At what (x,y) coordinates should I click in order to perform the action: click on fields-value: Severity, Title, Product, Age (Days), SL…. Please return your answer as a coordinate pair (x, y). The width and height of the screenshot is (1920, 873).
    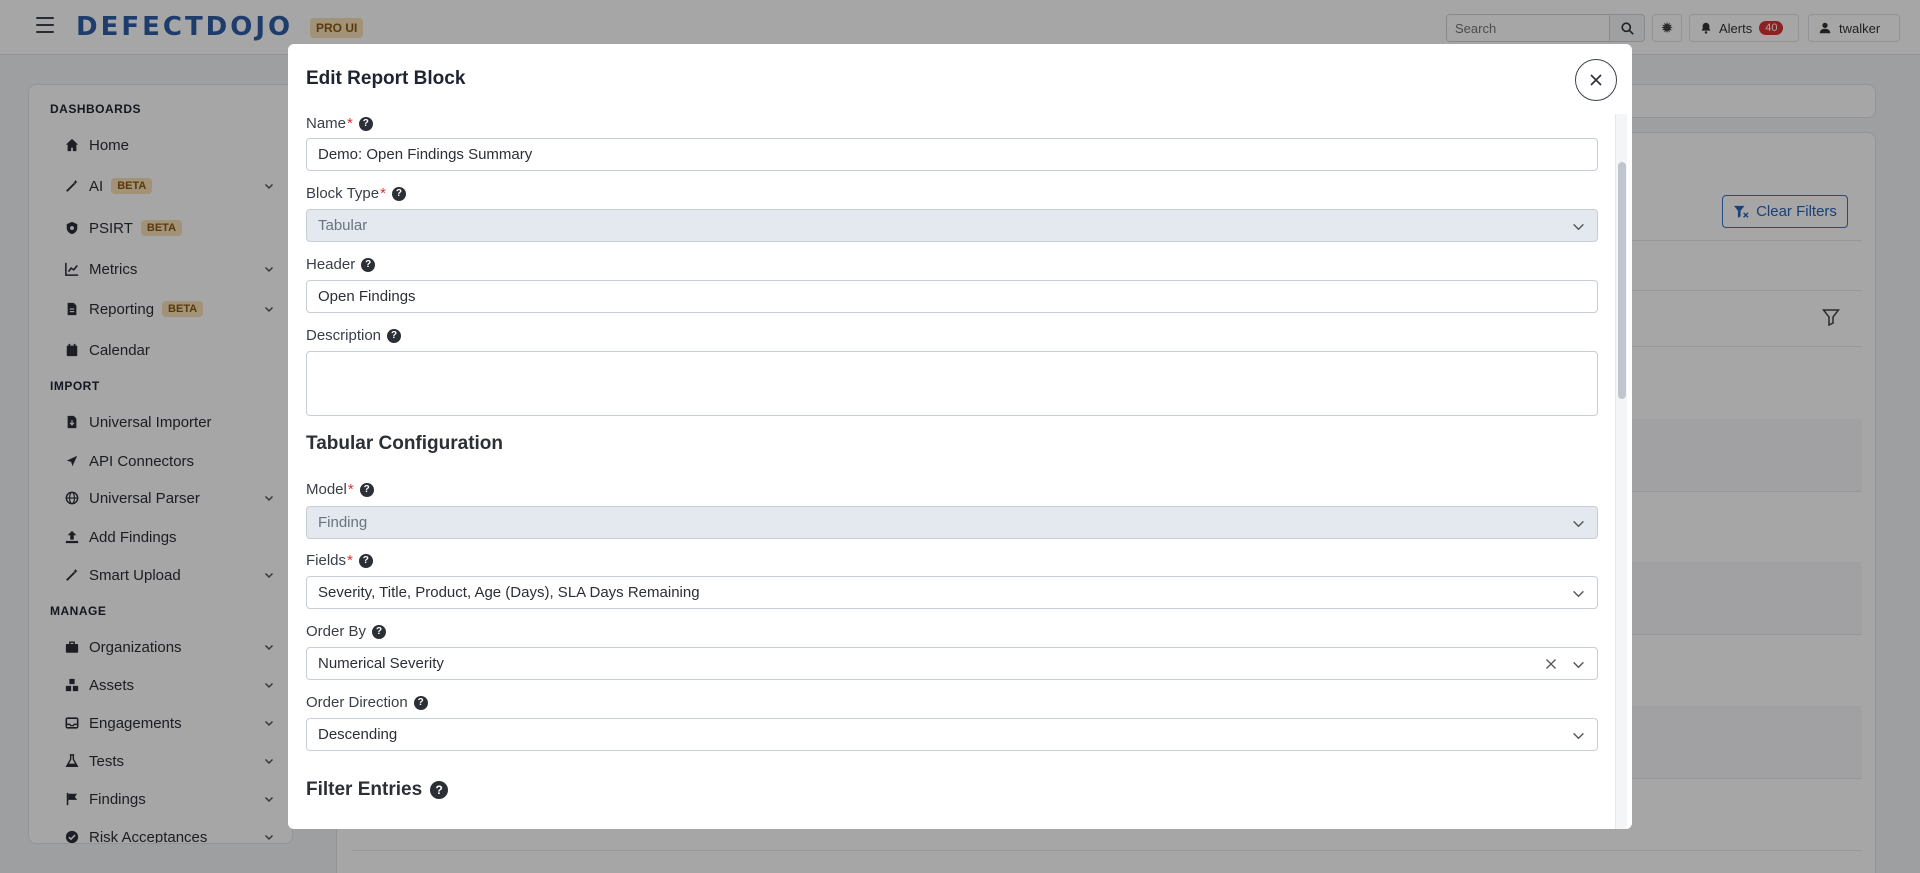
    Looking at the image, I should click on (509, 592).